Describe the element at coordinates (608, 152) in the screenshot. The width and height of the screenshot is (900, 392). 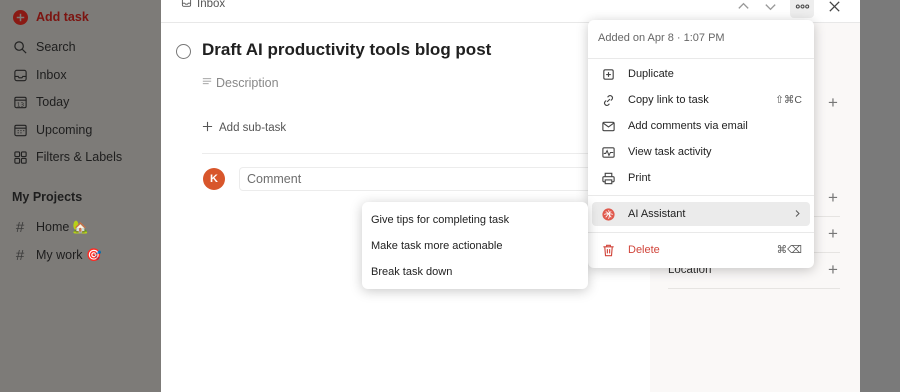
I see `activity-icon` at that location.